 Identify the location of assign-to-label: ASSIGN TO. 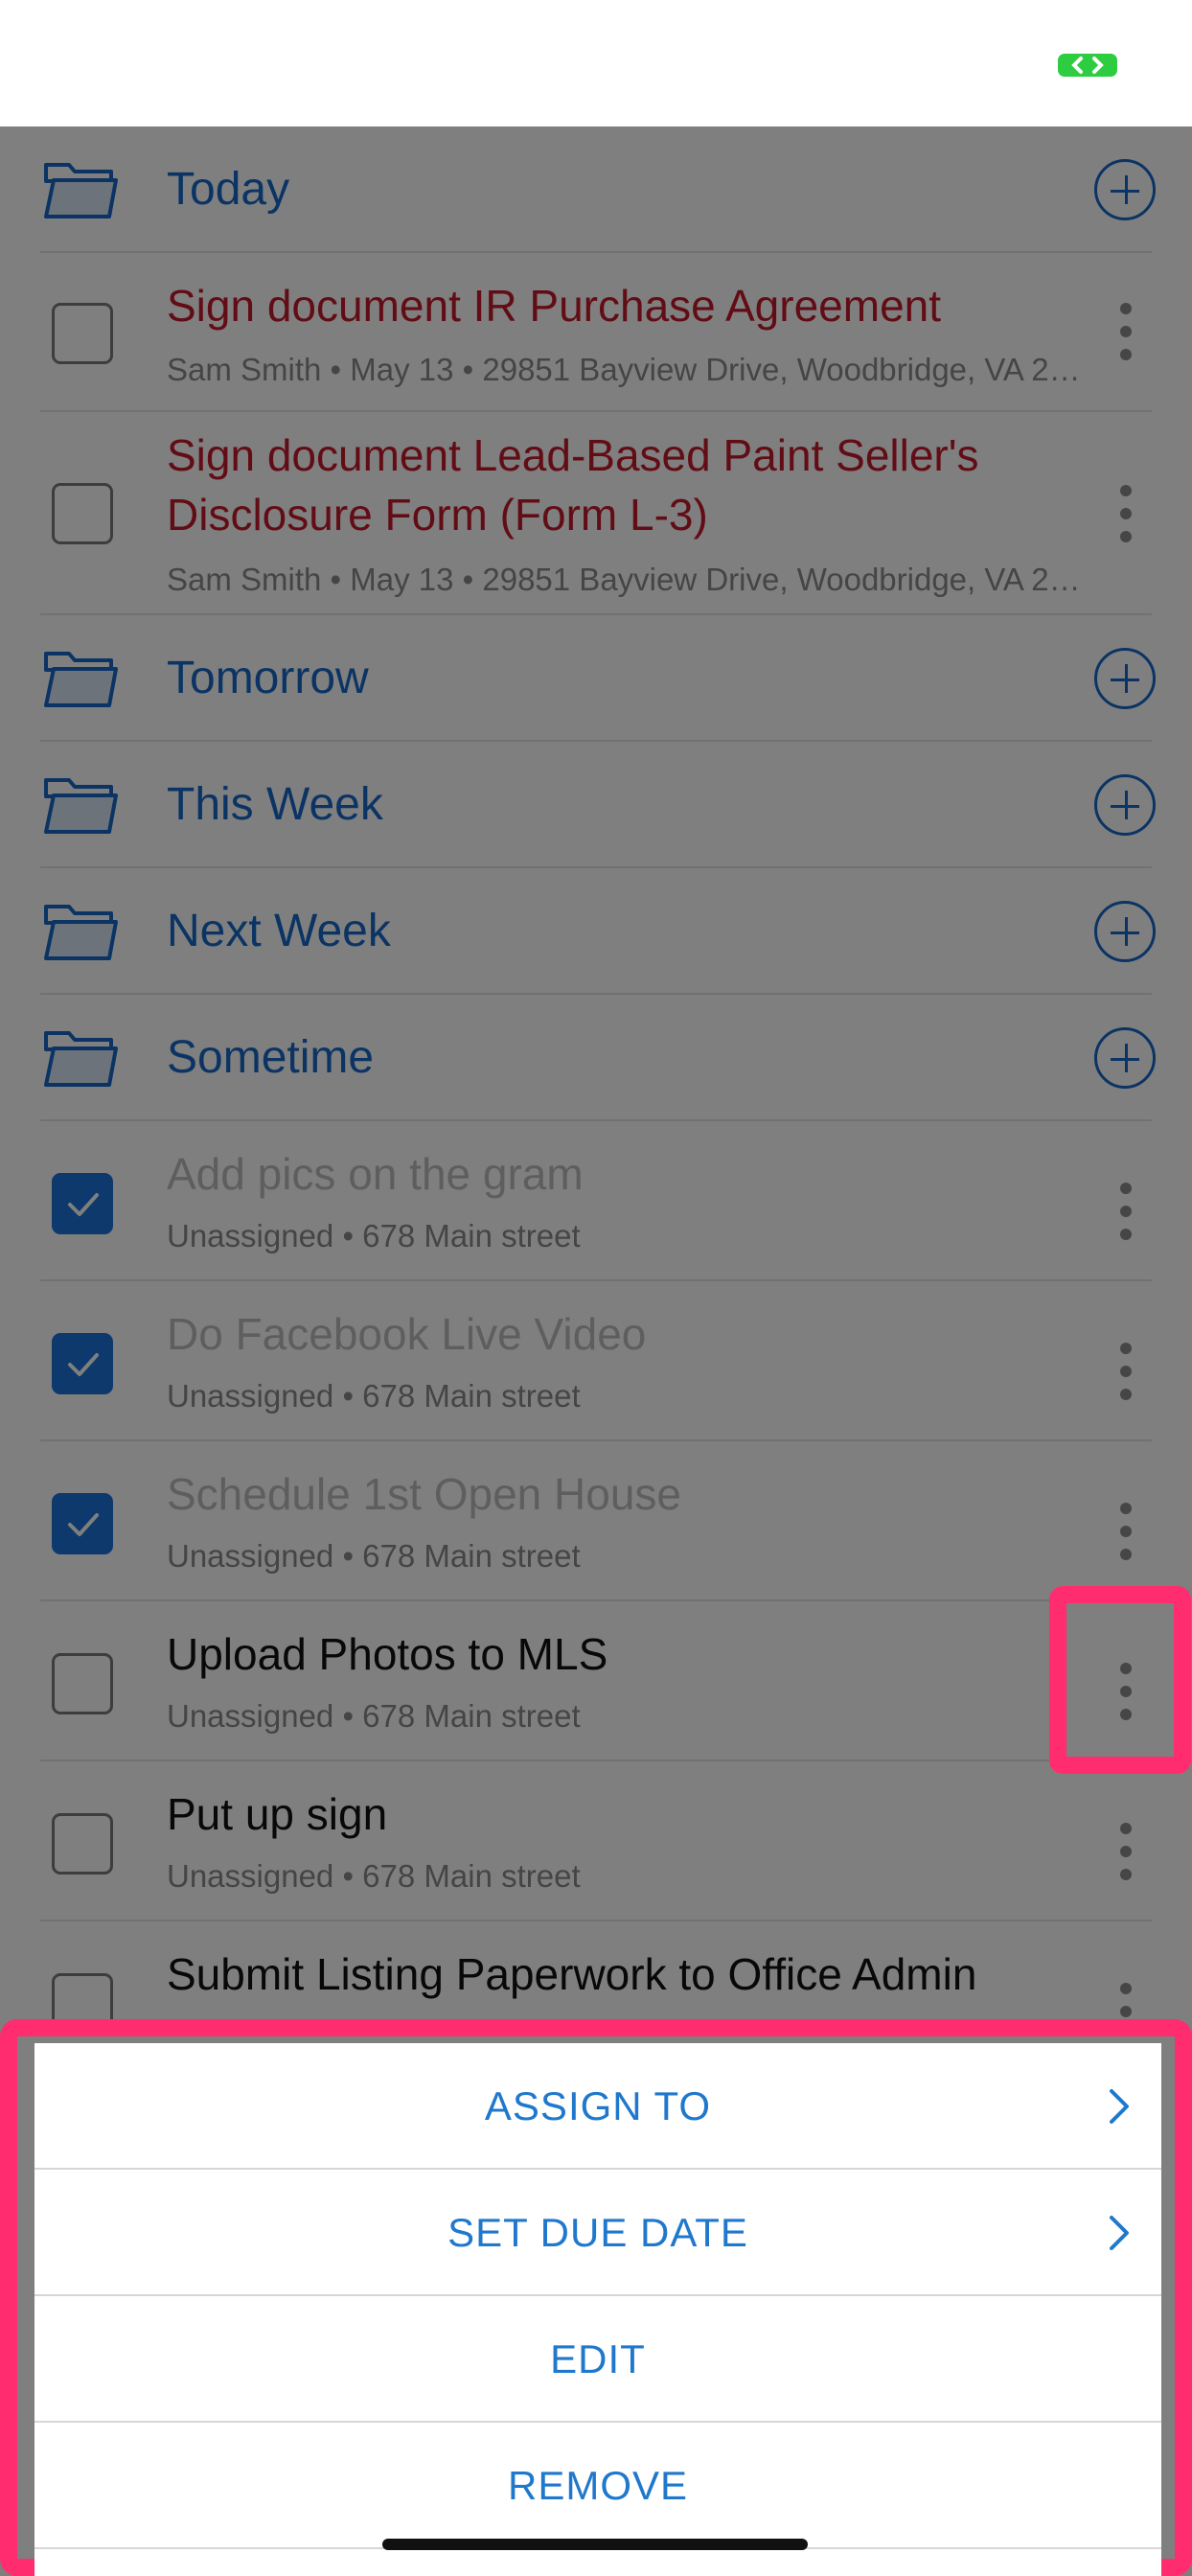
(598, 2105).